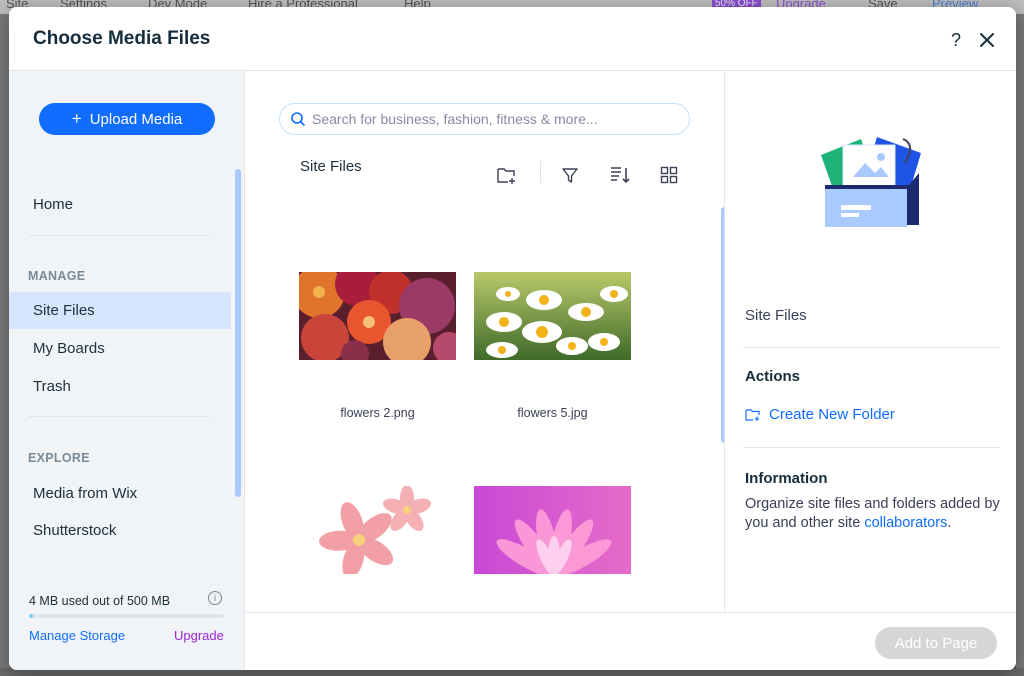 This screenshot has width=1024, height=676. I want to click on dialog-title: Choose Media Files, so click(122, 38).